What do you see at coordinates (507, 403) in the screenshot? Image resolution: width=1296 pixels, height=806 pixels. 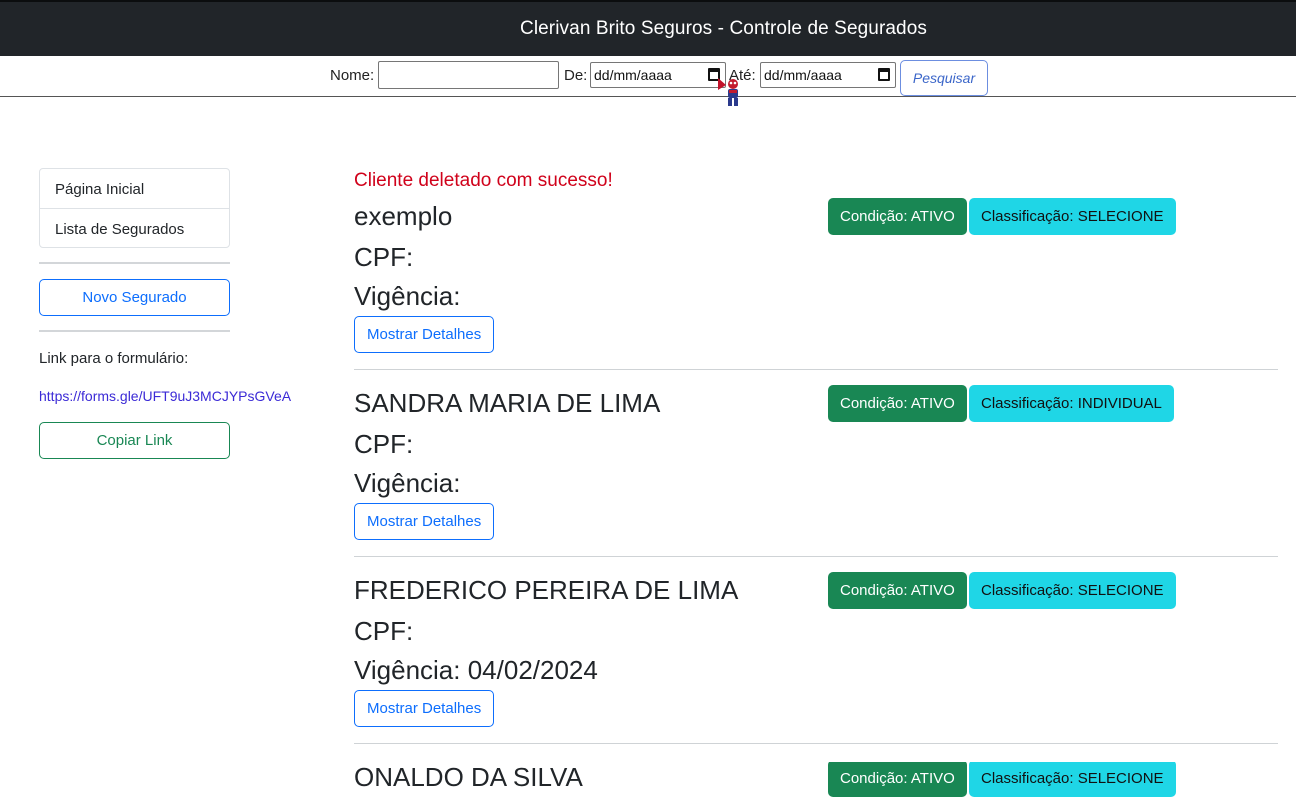 I see `client-name: SANDRA MARIA DE LIMA` at bounding box center [507, 403].